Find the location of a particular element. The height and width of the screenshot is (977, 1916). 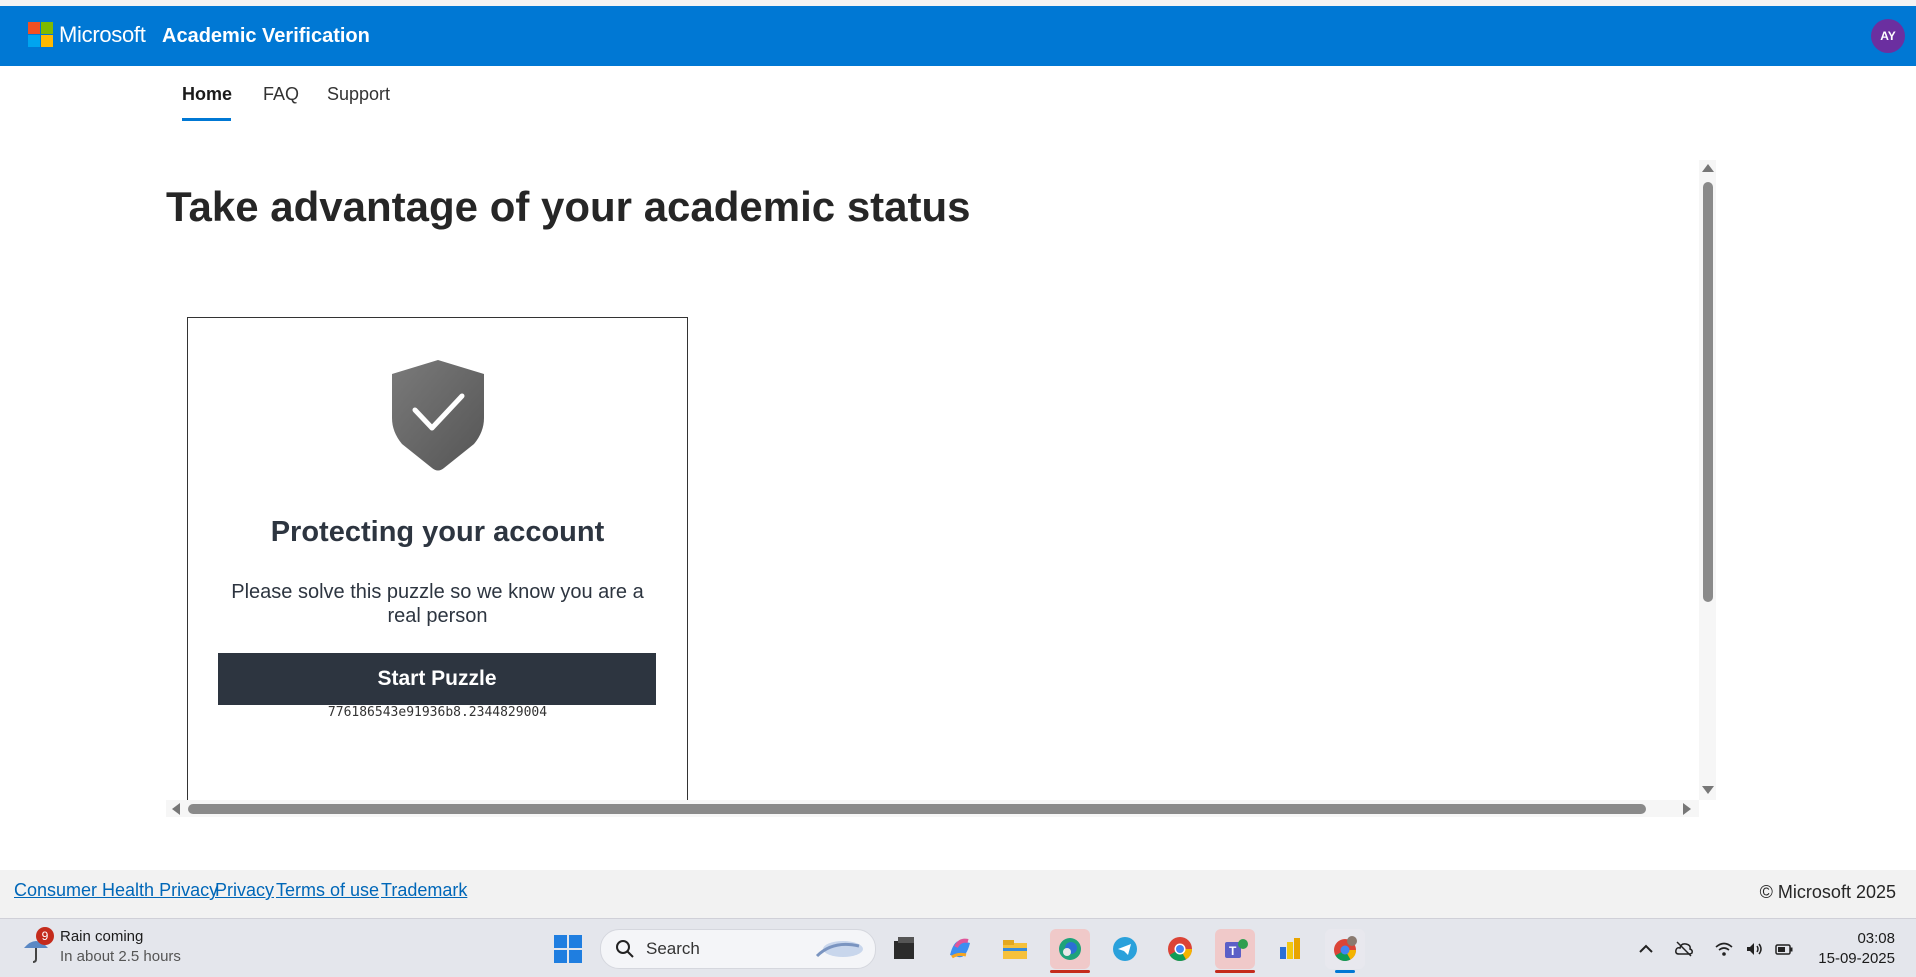

nav-active-indicator is located at coordinates (206, 119).